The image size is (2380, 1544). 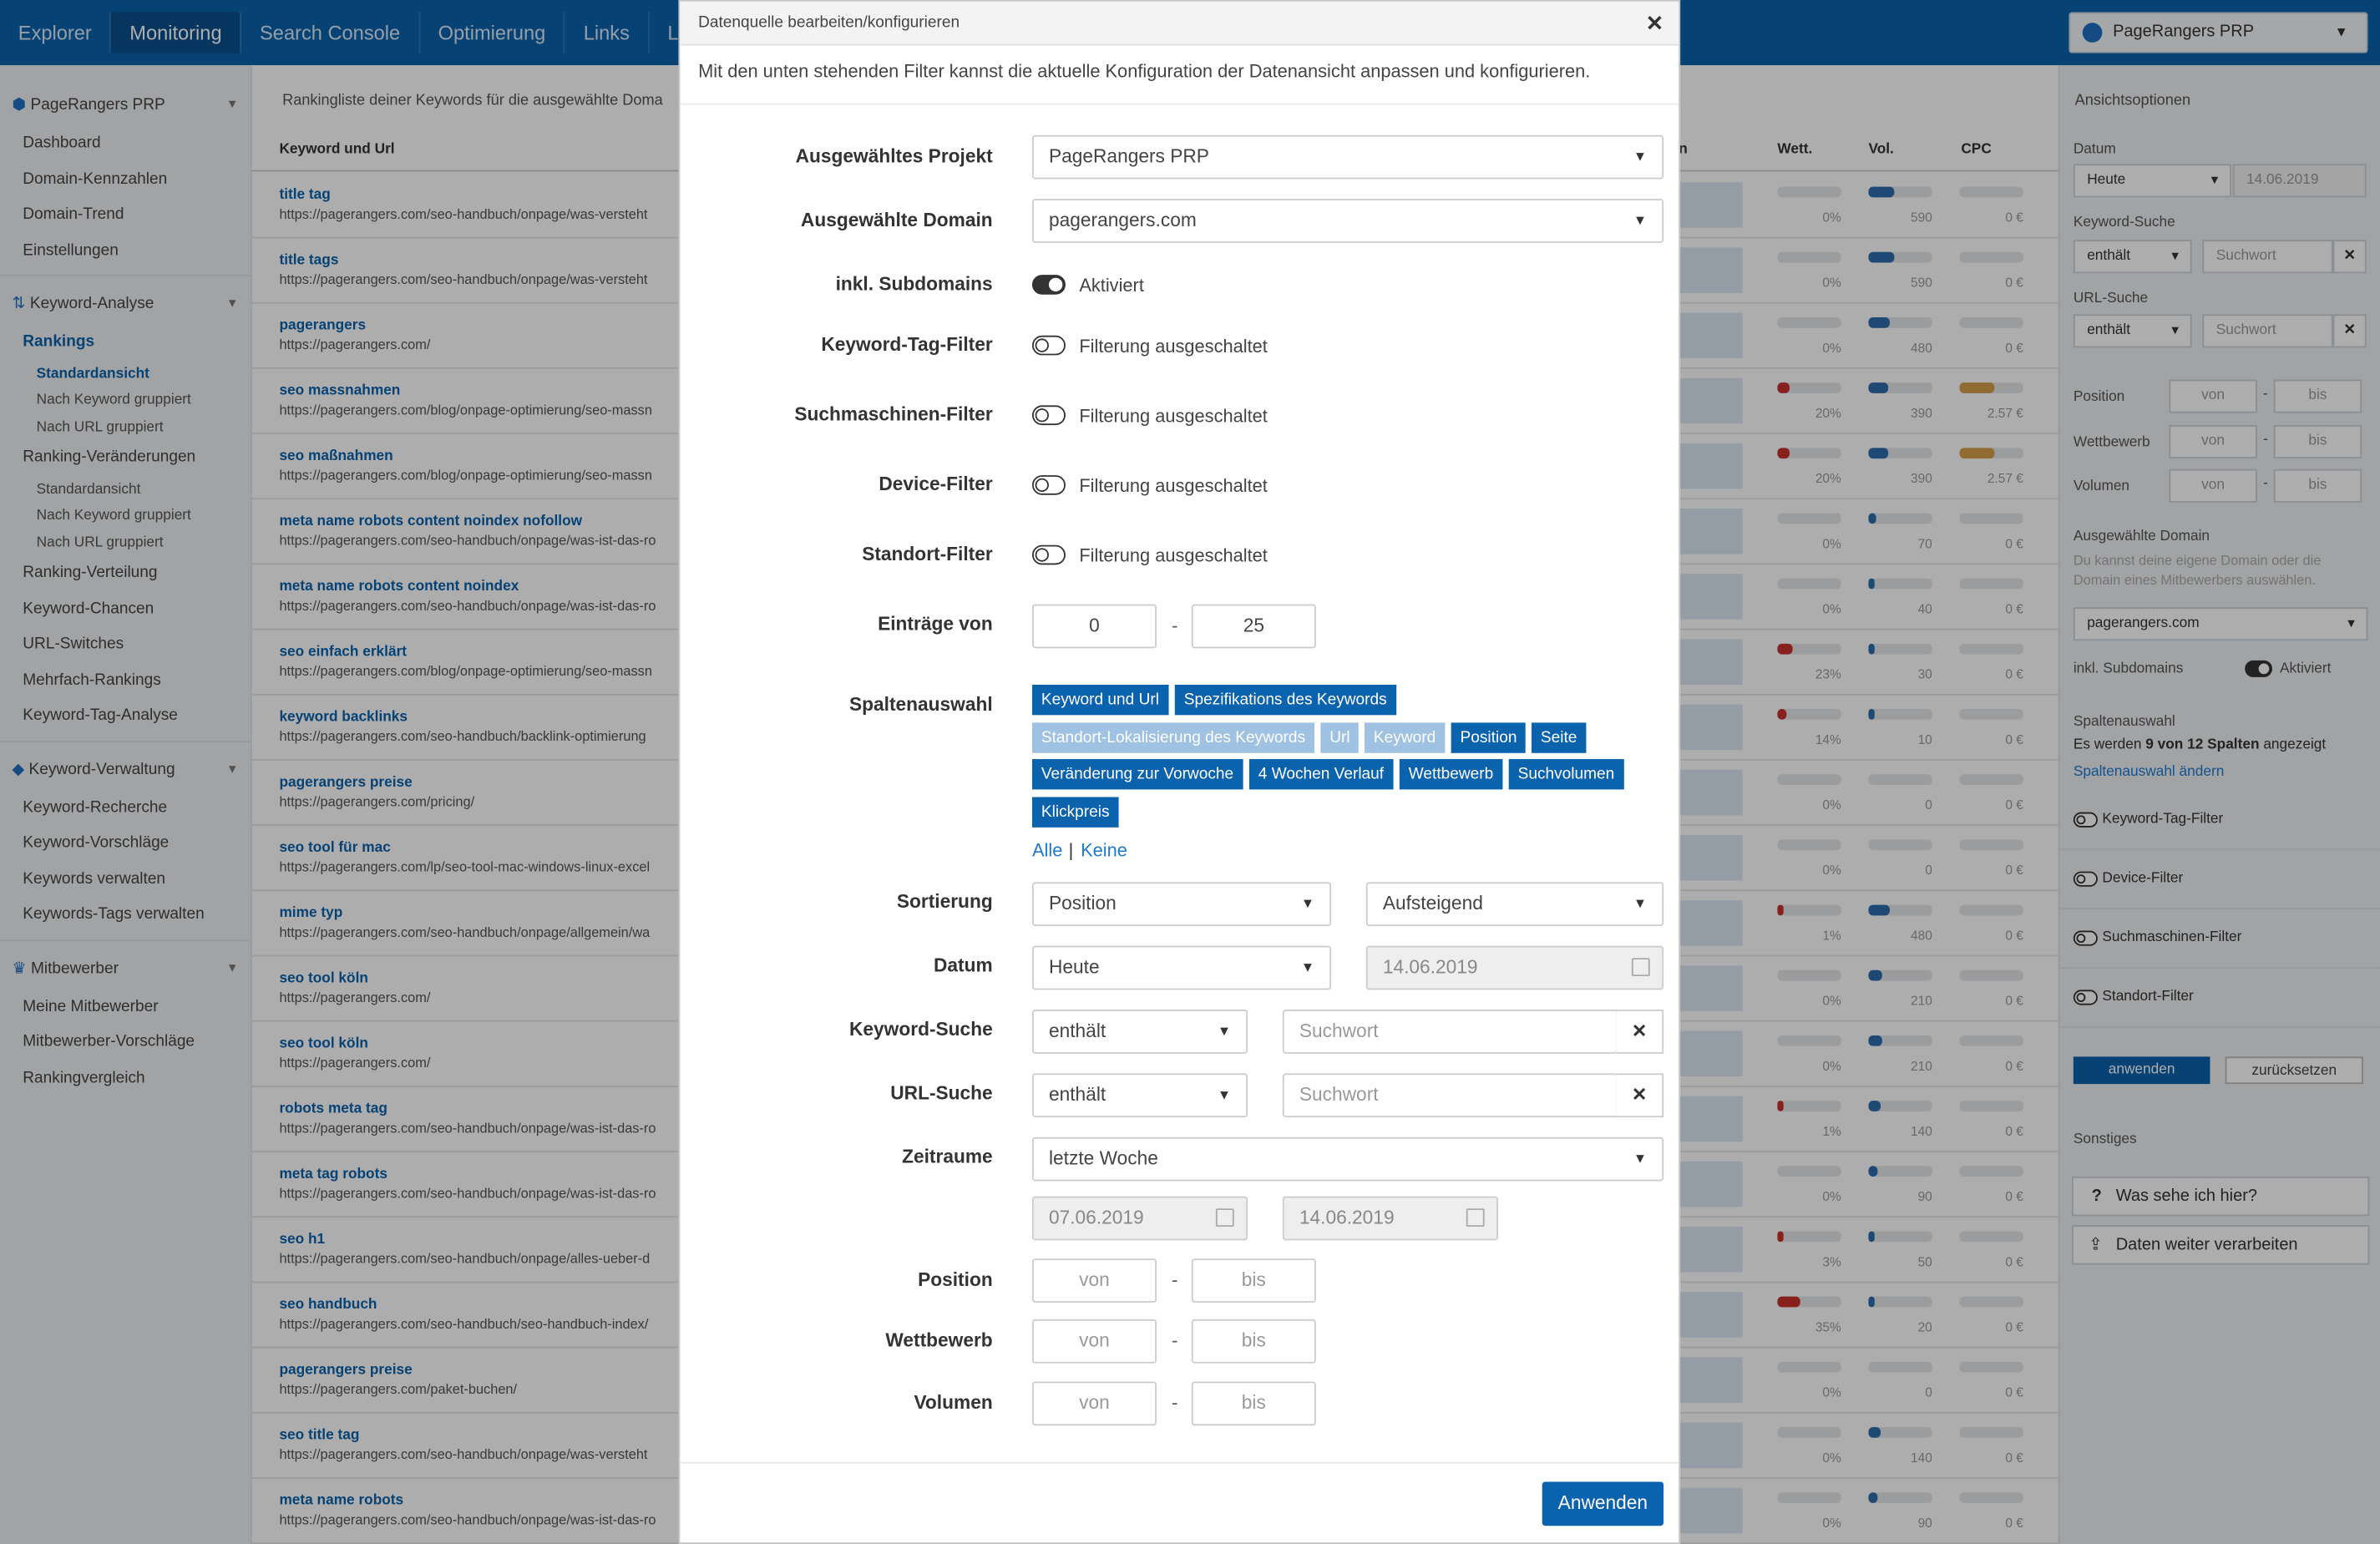 I want to click on keyword-search-input: Suchwort, so click(x=1450, y=1032).